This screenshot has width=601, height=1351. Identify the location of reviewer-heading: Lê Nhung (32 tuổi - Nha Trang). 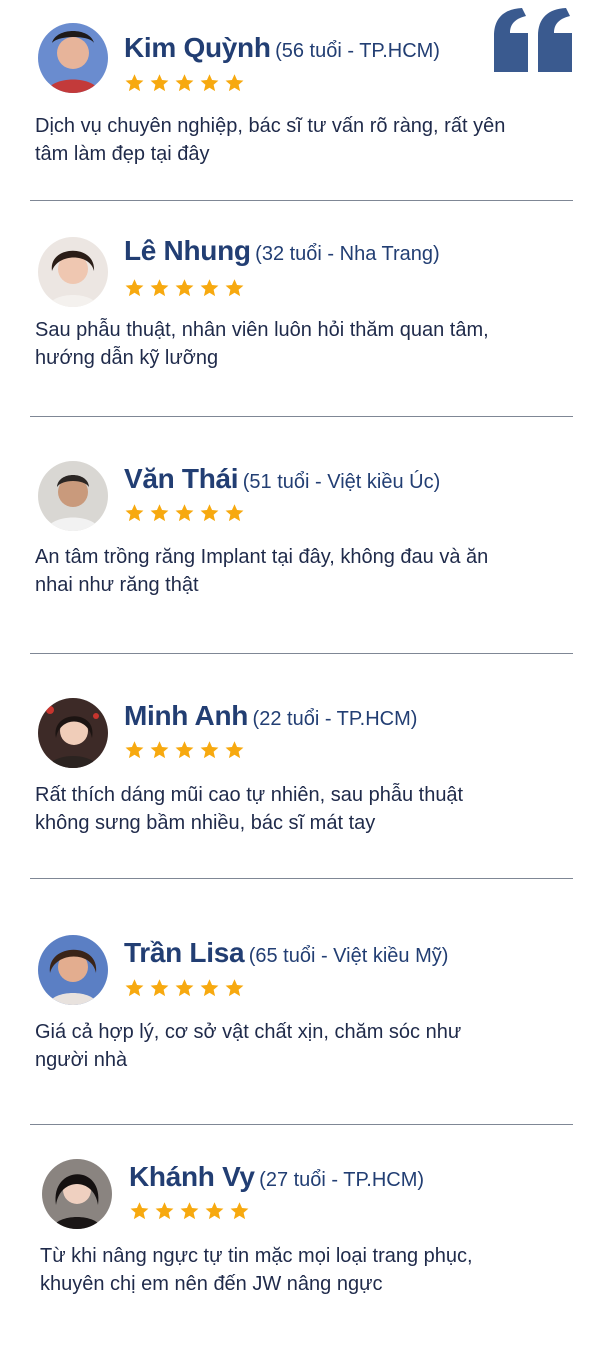
(282, 251).